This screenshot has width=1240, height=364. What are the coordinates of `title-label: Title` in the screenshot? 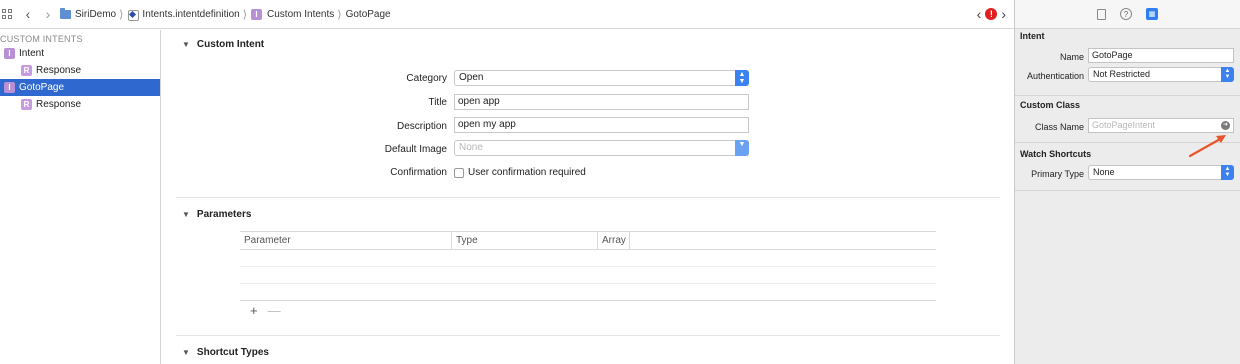 It's located at (437, 102).